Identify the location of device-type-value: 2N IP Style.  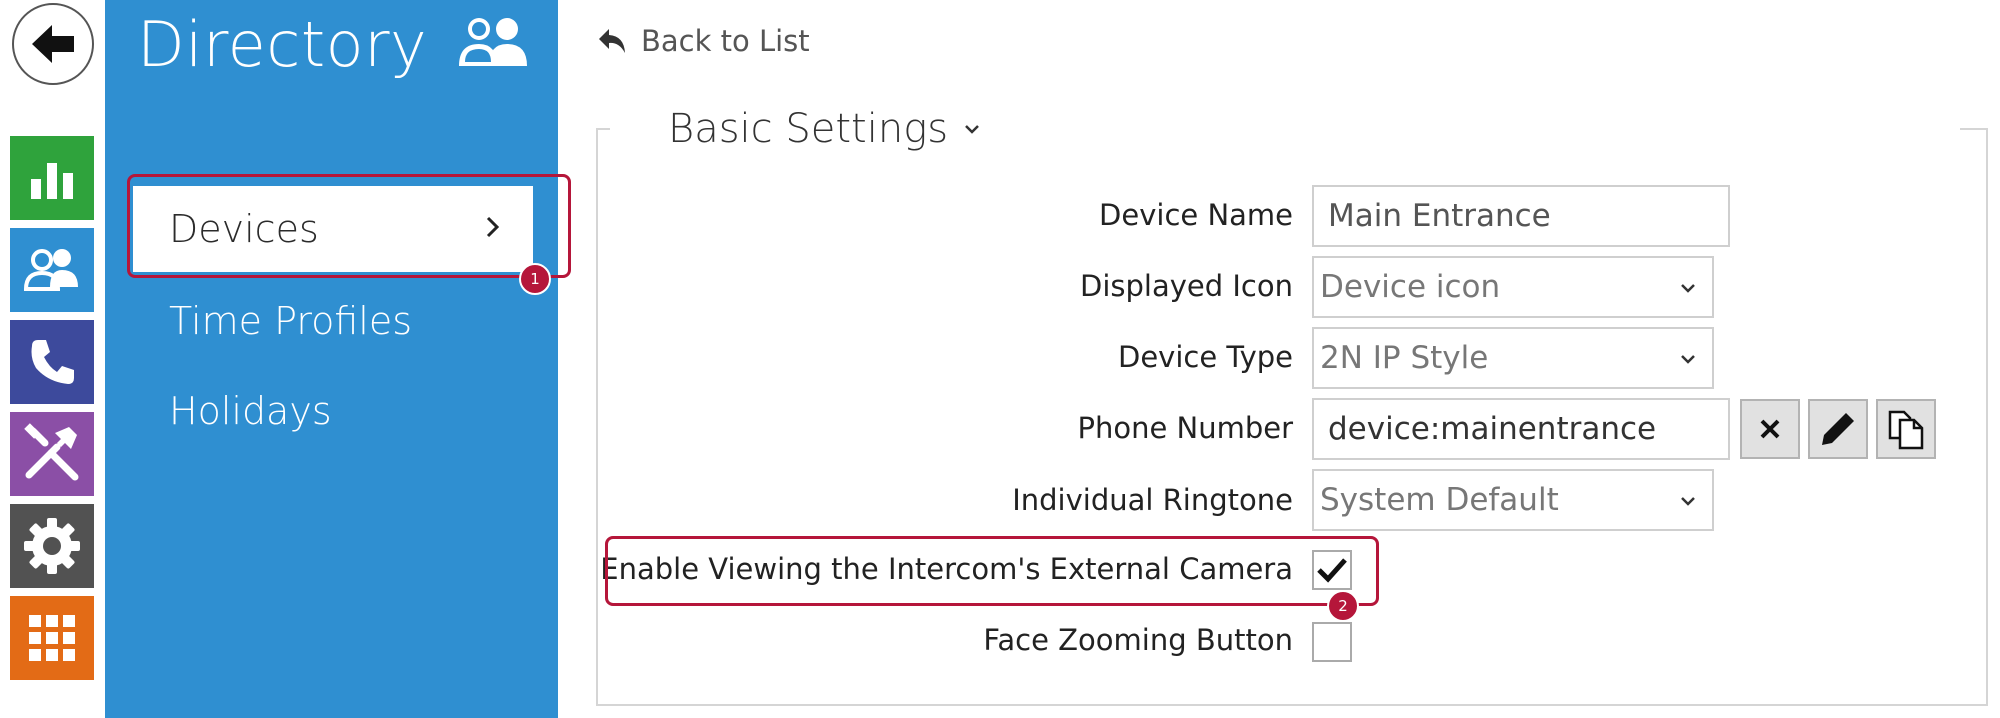
(1404, 358).